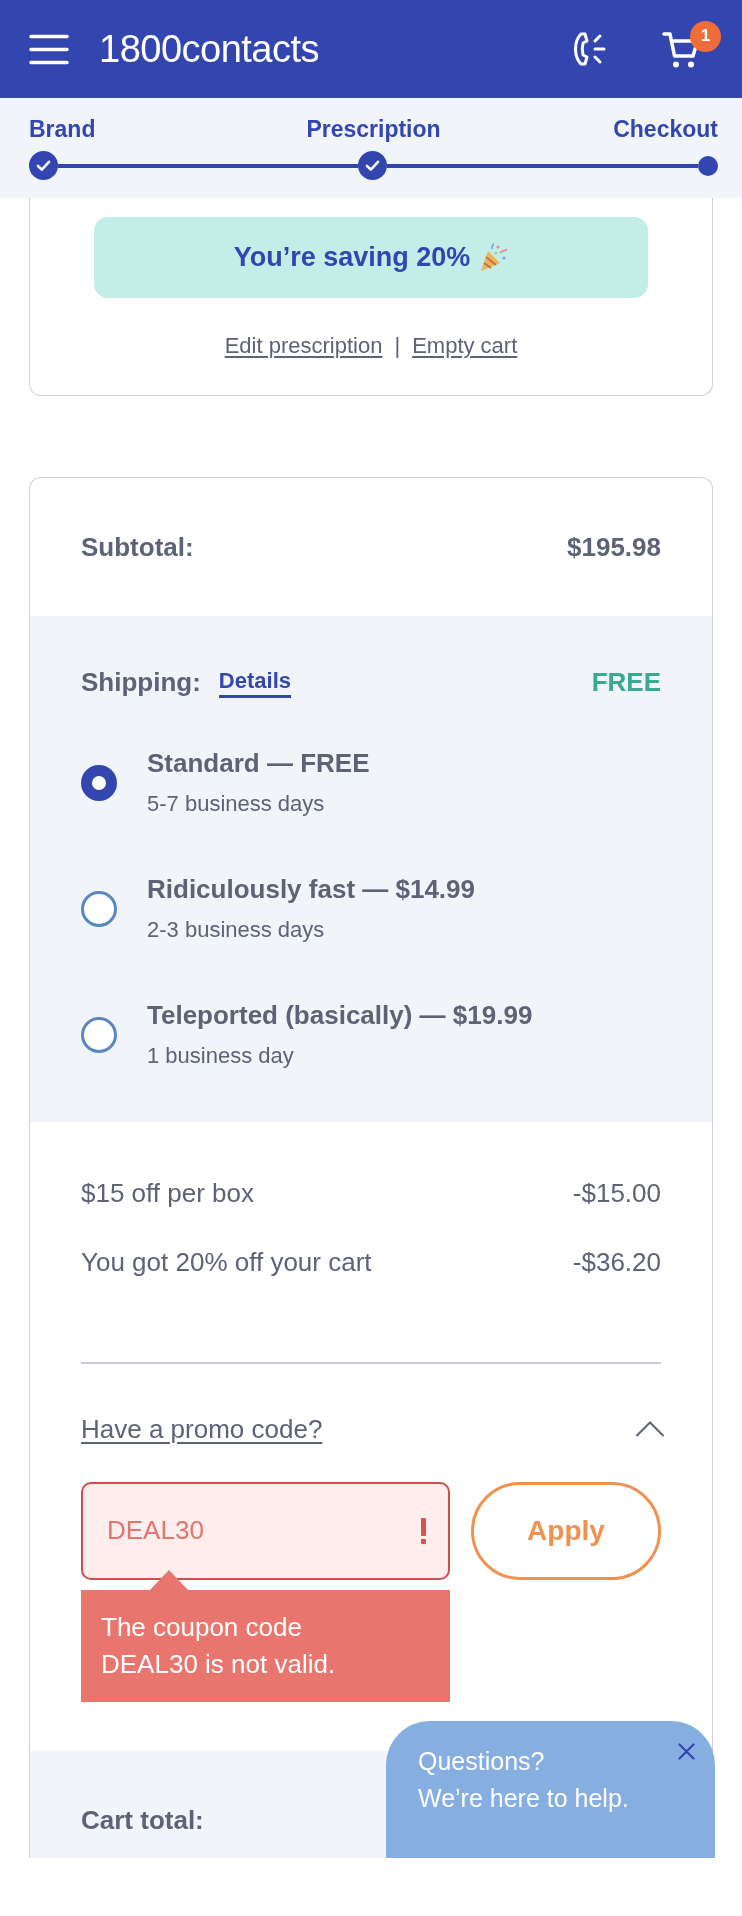 Image resolution: width=742 pixels, height=1916 pixels. I want to click on savings-text: You’re saving 20%, so click(352, 258).